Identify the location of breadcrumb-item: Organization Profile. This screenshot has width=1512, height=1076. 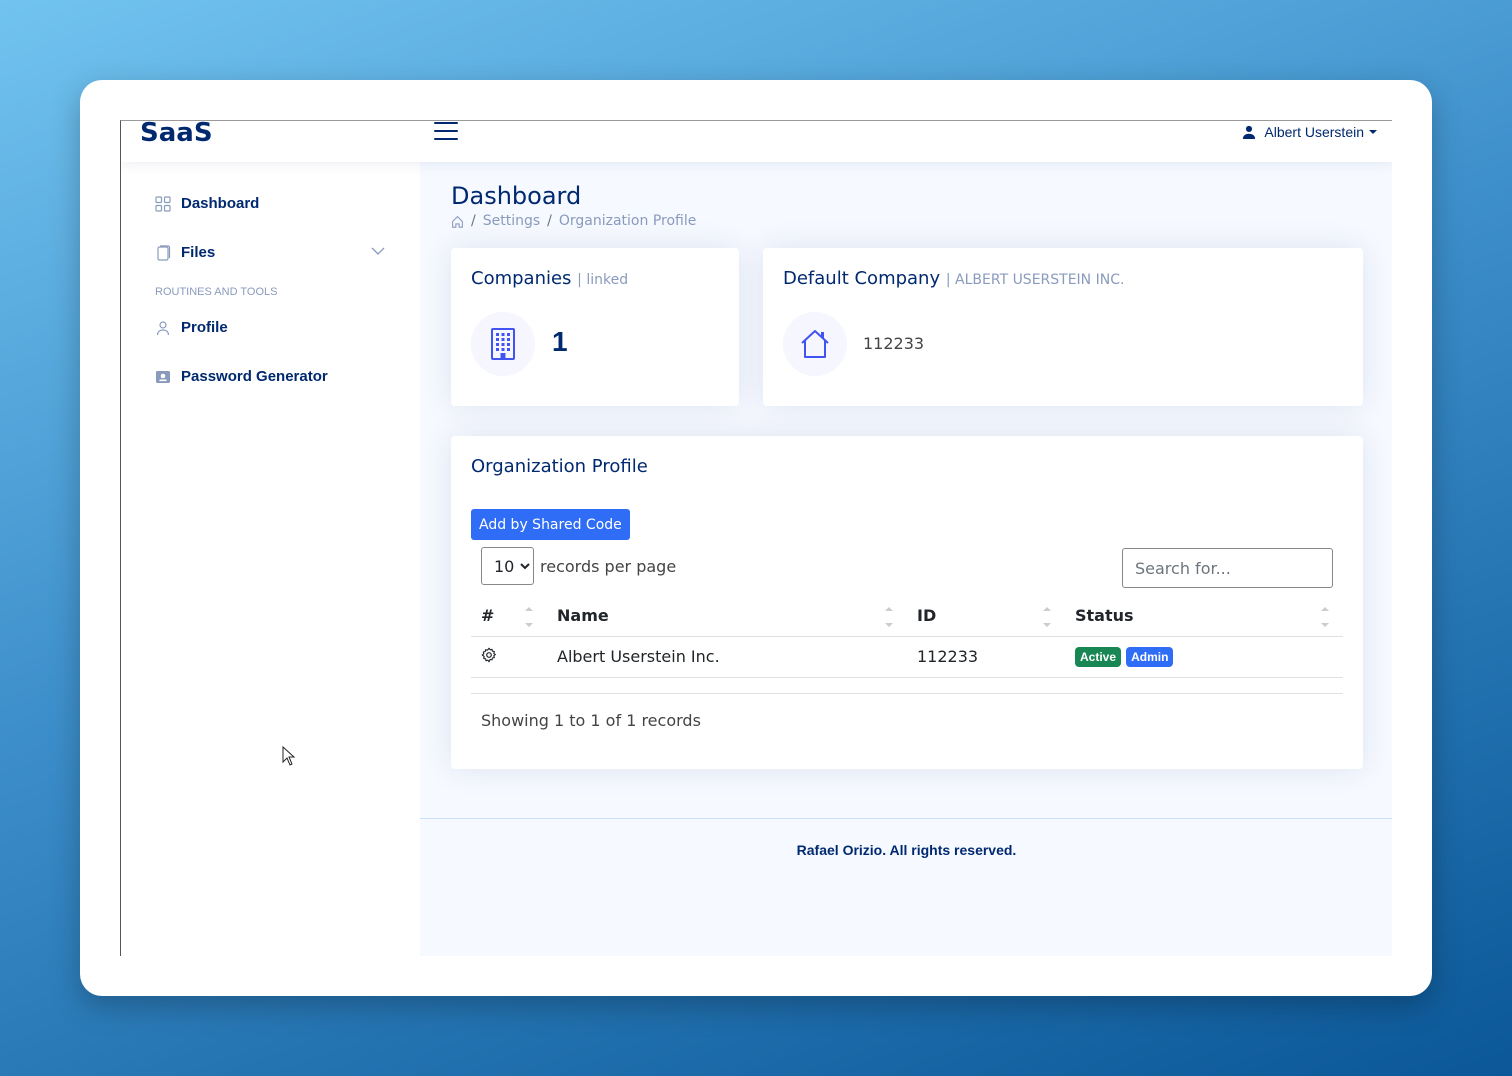
(627, 221).